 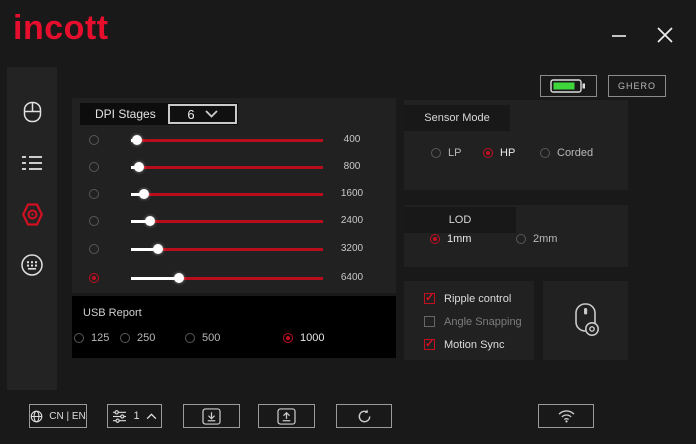 What do you see at coordinates (499, 153) in the screenshot?
I see `sensor-mode-option-hp: HP` at bounding box center [499, 153].